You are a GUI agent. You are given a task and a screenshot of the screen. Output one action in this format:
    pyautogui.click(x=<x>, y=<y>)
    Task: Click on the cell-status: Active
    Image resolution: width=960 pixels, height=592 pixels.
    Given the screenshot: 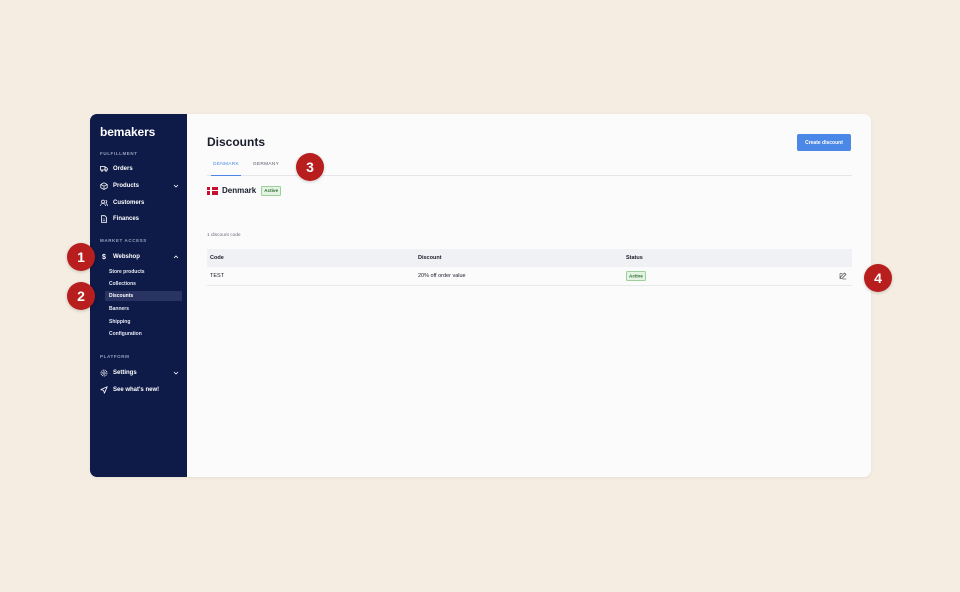 What is the action you would take?
    pyautogui.click(x=737, y=275)
    